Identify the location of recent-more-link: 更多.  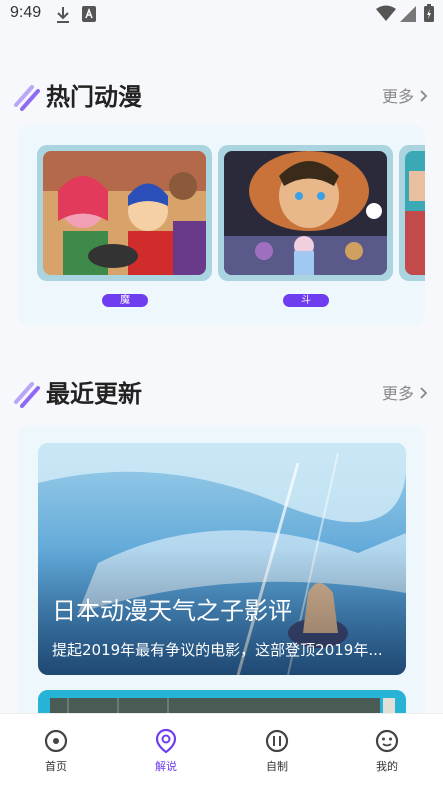
(405, 392).